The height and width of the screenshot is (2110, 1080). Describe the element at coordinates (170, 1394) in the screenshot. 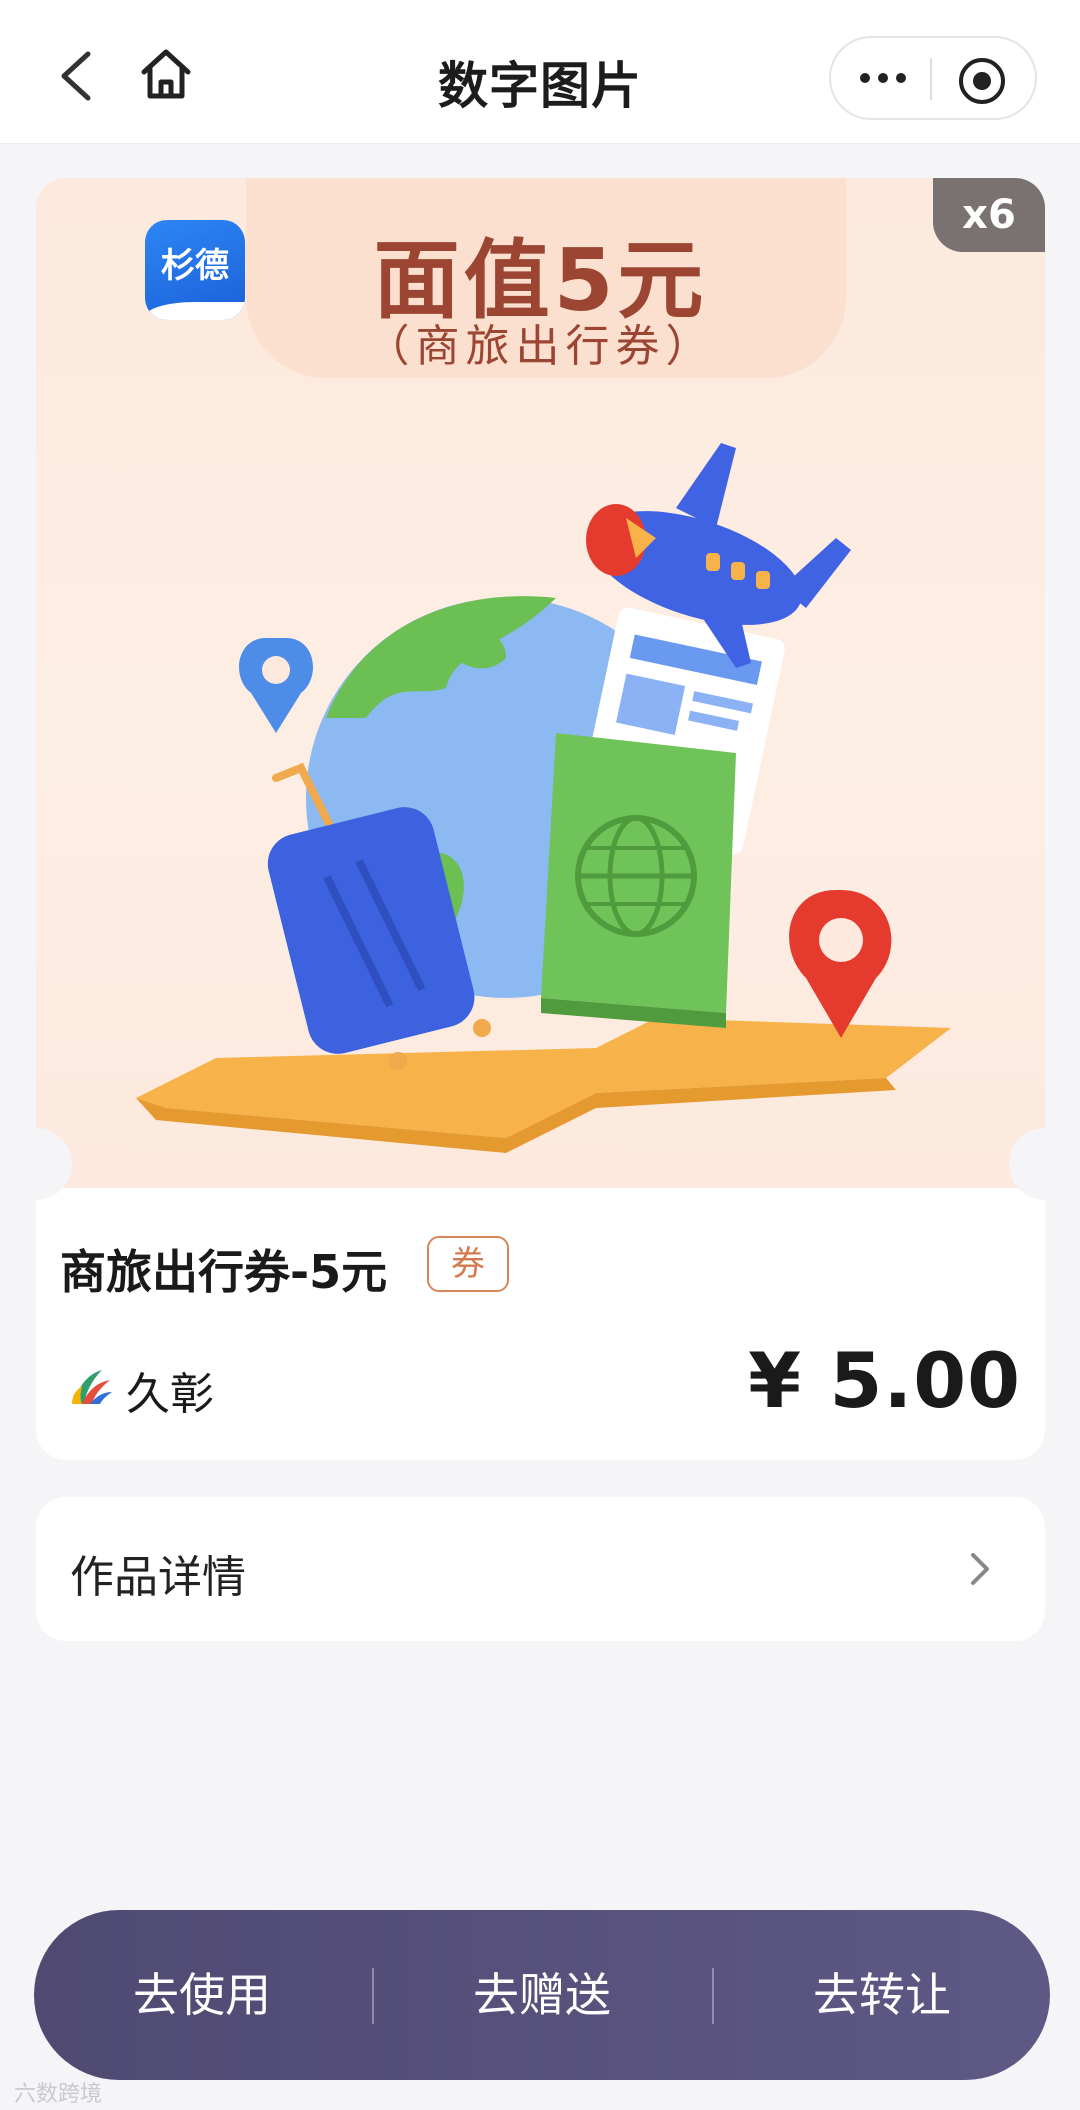

I see `issuer-name: 久彰` at that location.